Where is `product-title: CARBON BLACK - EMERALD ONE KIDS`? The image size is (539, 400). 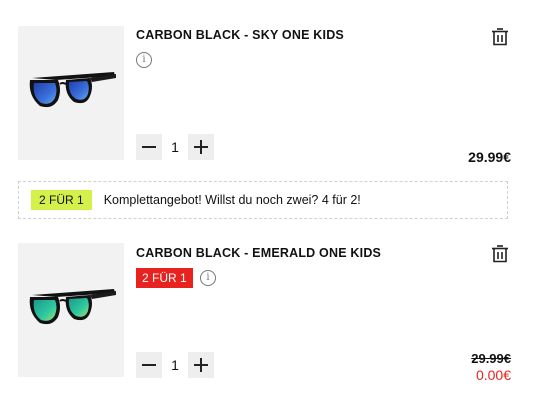 product-title: CARBON BLACK - EMERALD ONE KIDS is located at coordinates (258, 253).